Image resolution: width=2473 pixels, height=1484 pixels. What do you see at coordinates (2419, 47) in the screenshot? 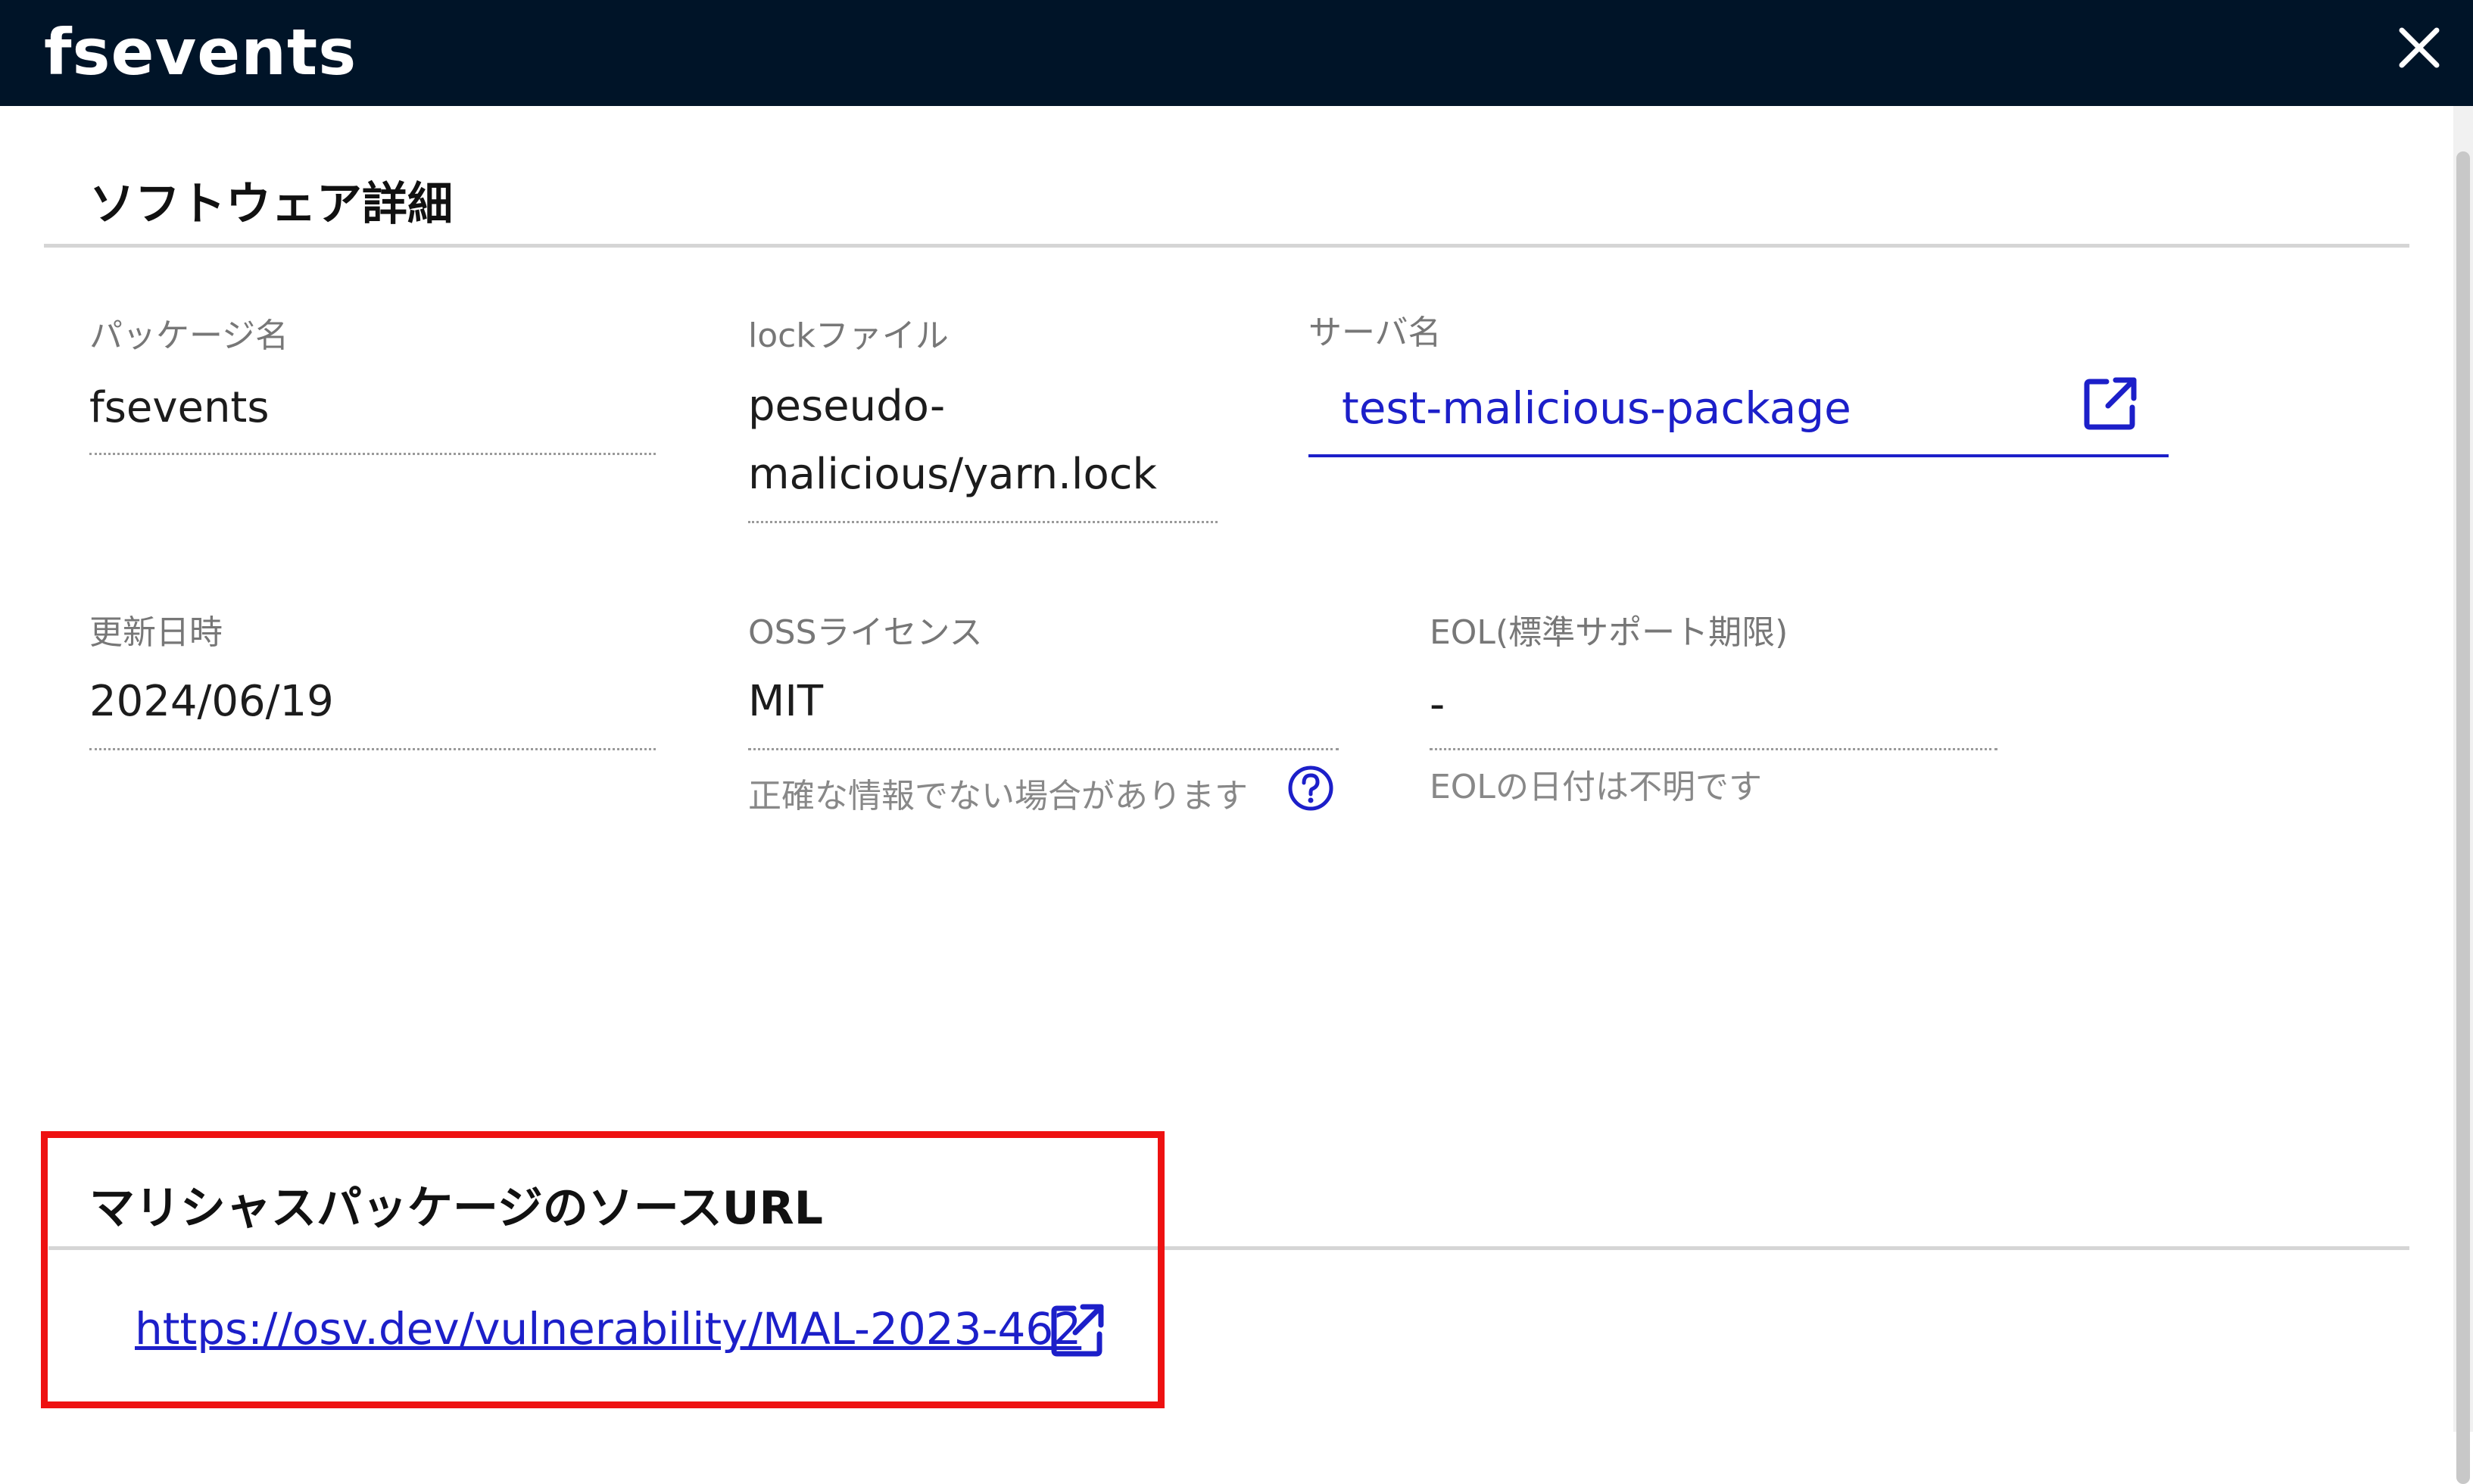
I see `close-icon` at bounding box center [2419, 47].